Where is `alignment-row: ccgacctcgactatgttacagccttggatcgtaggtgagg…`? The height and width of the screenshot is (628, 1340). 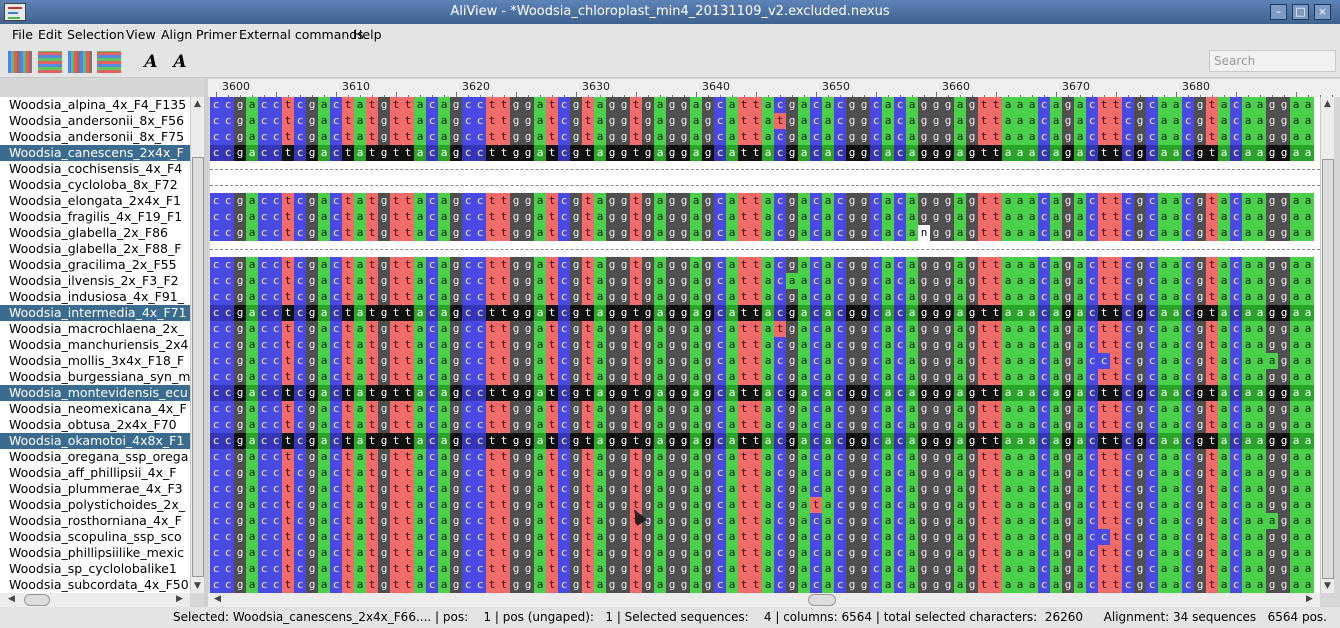
alignment-row: ccgacctcgactatgttacagccttggatcgtaggtgagg… is located at coordinates (765, 473).